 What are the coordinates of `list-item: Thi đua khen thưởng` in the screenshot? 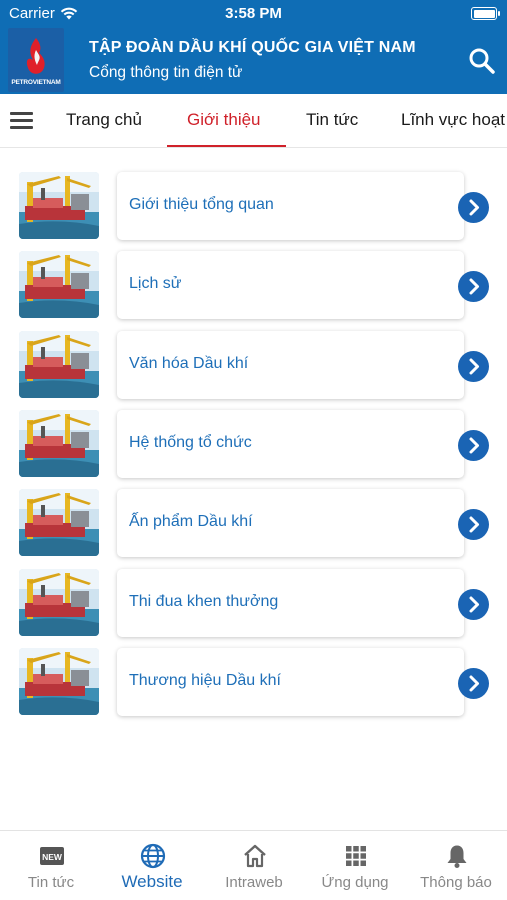 It's located at (253, 600).